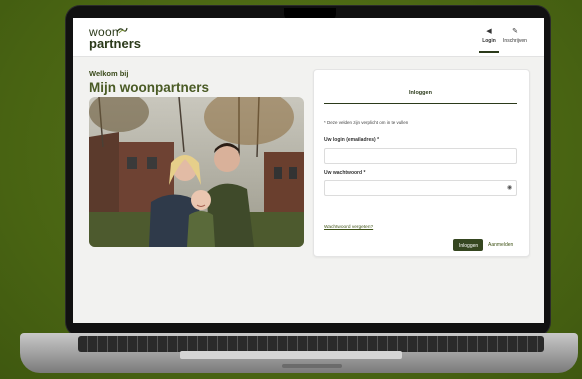 The width and height of the screenshot is (582, 379). I want to click on family-photo, so click(196, 172).